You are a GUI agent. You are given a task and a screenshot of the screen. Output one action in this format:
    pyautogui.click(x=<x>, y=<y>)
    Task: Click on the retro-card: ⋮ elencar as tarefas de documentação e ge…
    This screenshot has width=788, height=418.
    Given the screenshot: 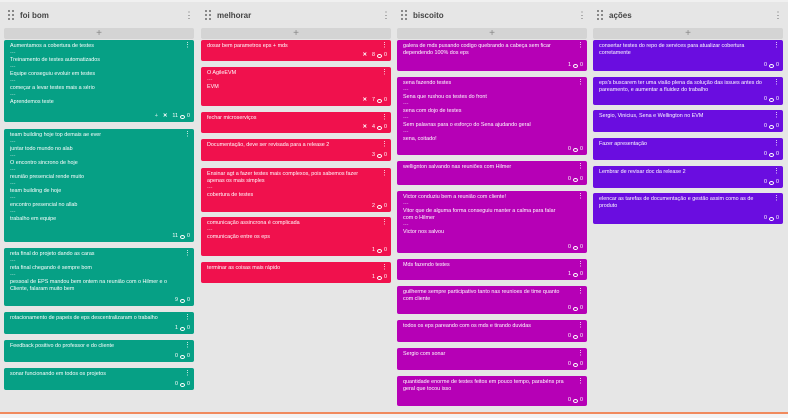 What is the action you would take?
    pyautogui.click(x=688, y=208)
    